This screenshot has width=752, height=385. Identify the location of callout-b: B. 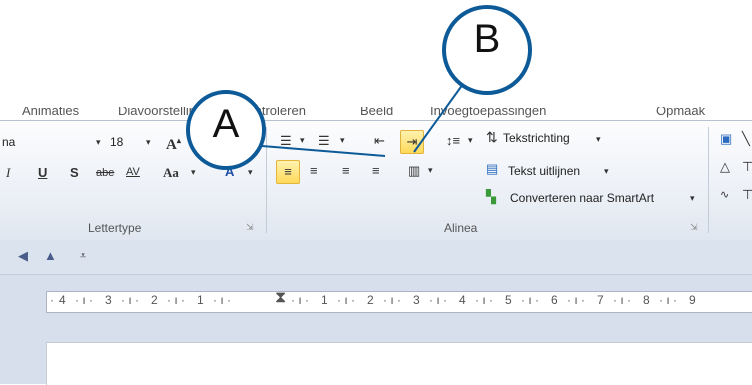
(487, 50).